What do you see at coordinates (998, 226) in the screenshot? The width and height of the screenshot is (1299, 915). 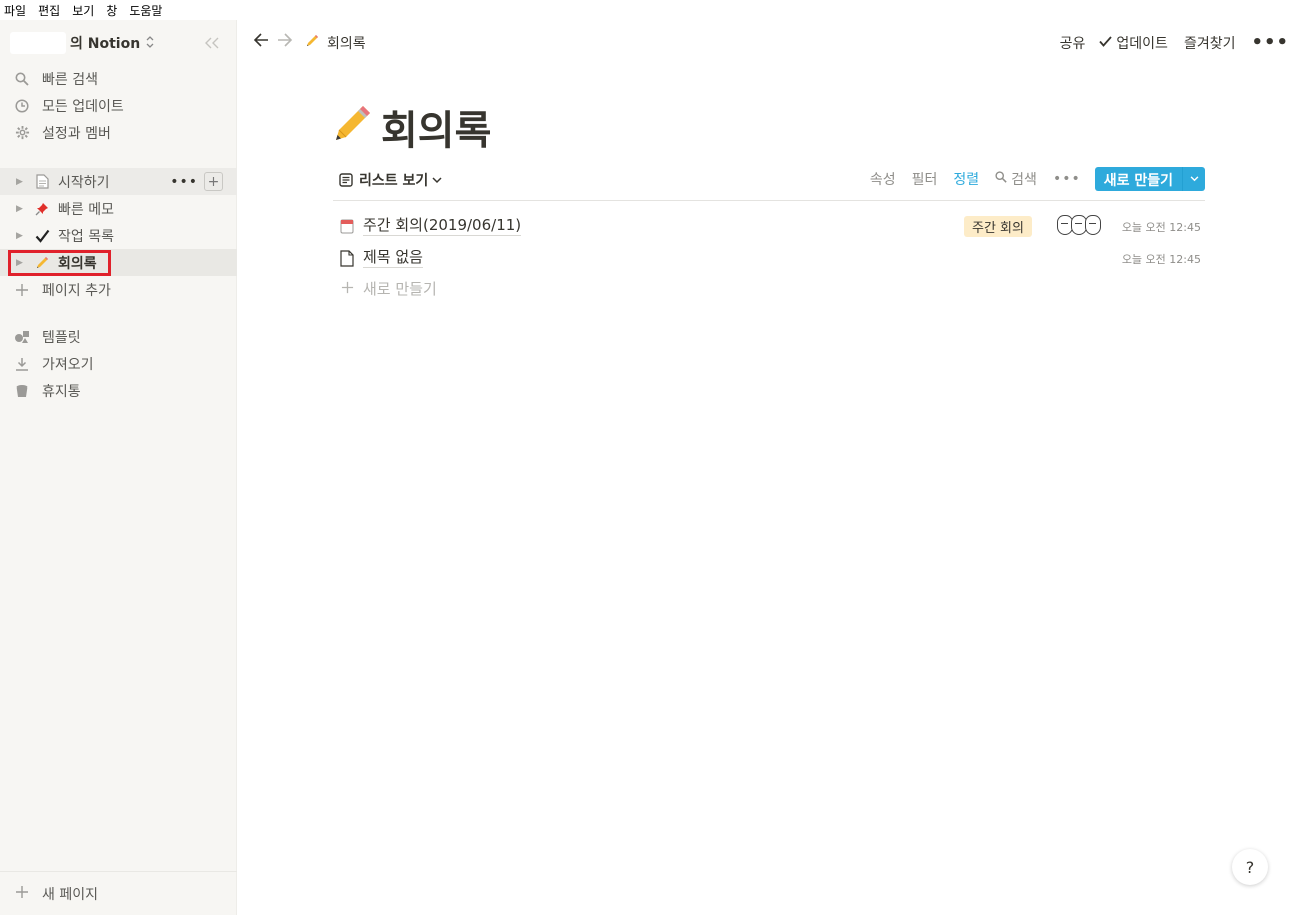 I see `status-badge: 주간 회의` at bounding box center [998, 226].